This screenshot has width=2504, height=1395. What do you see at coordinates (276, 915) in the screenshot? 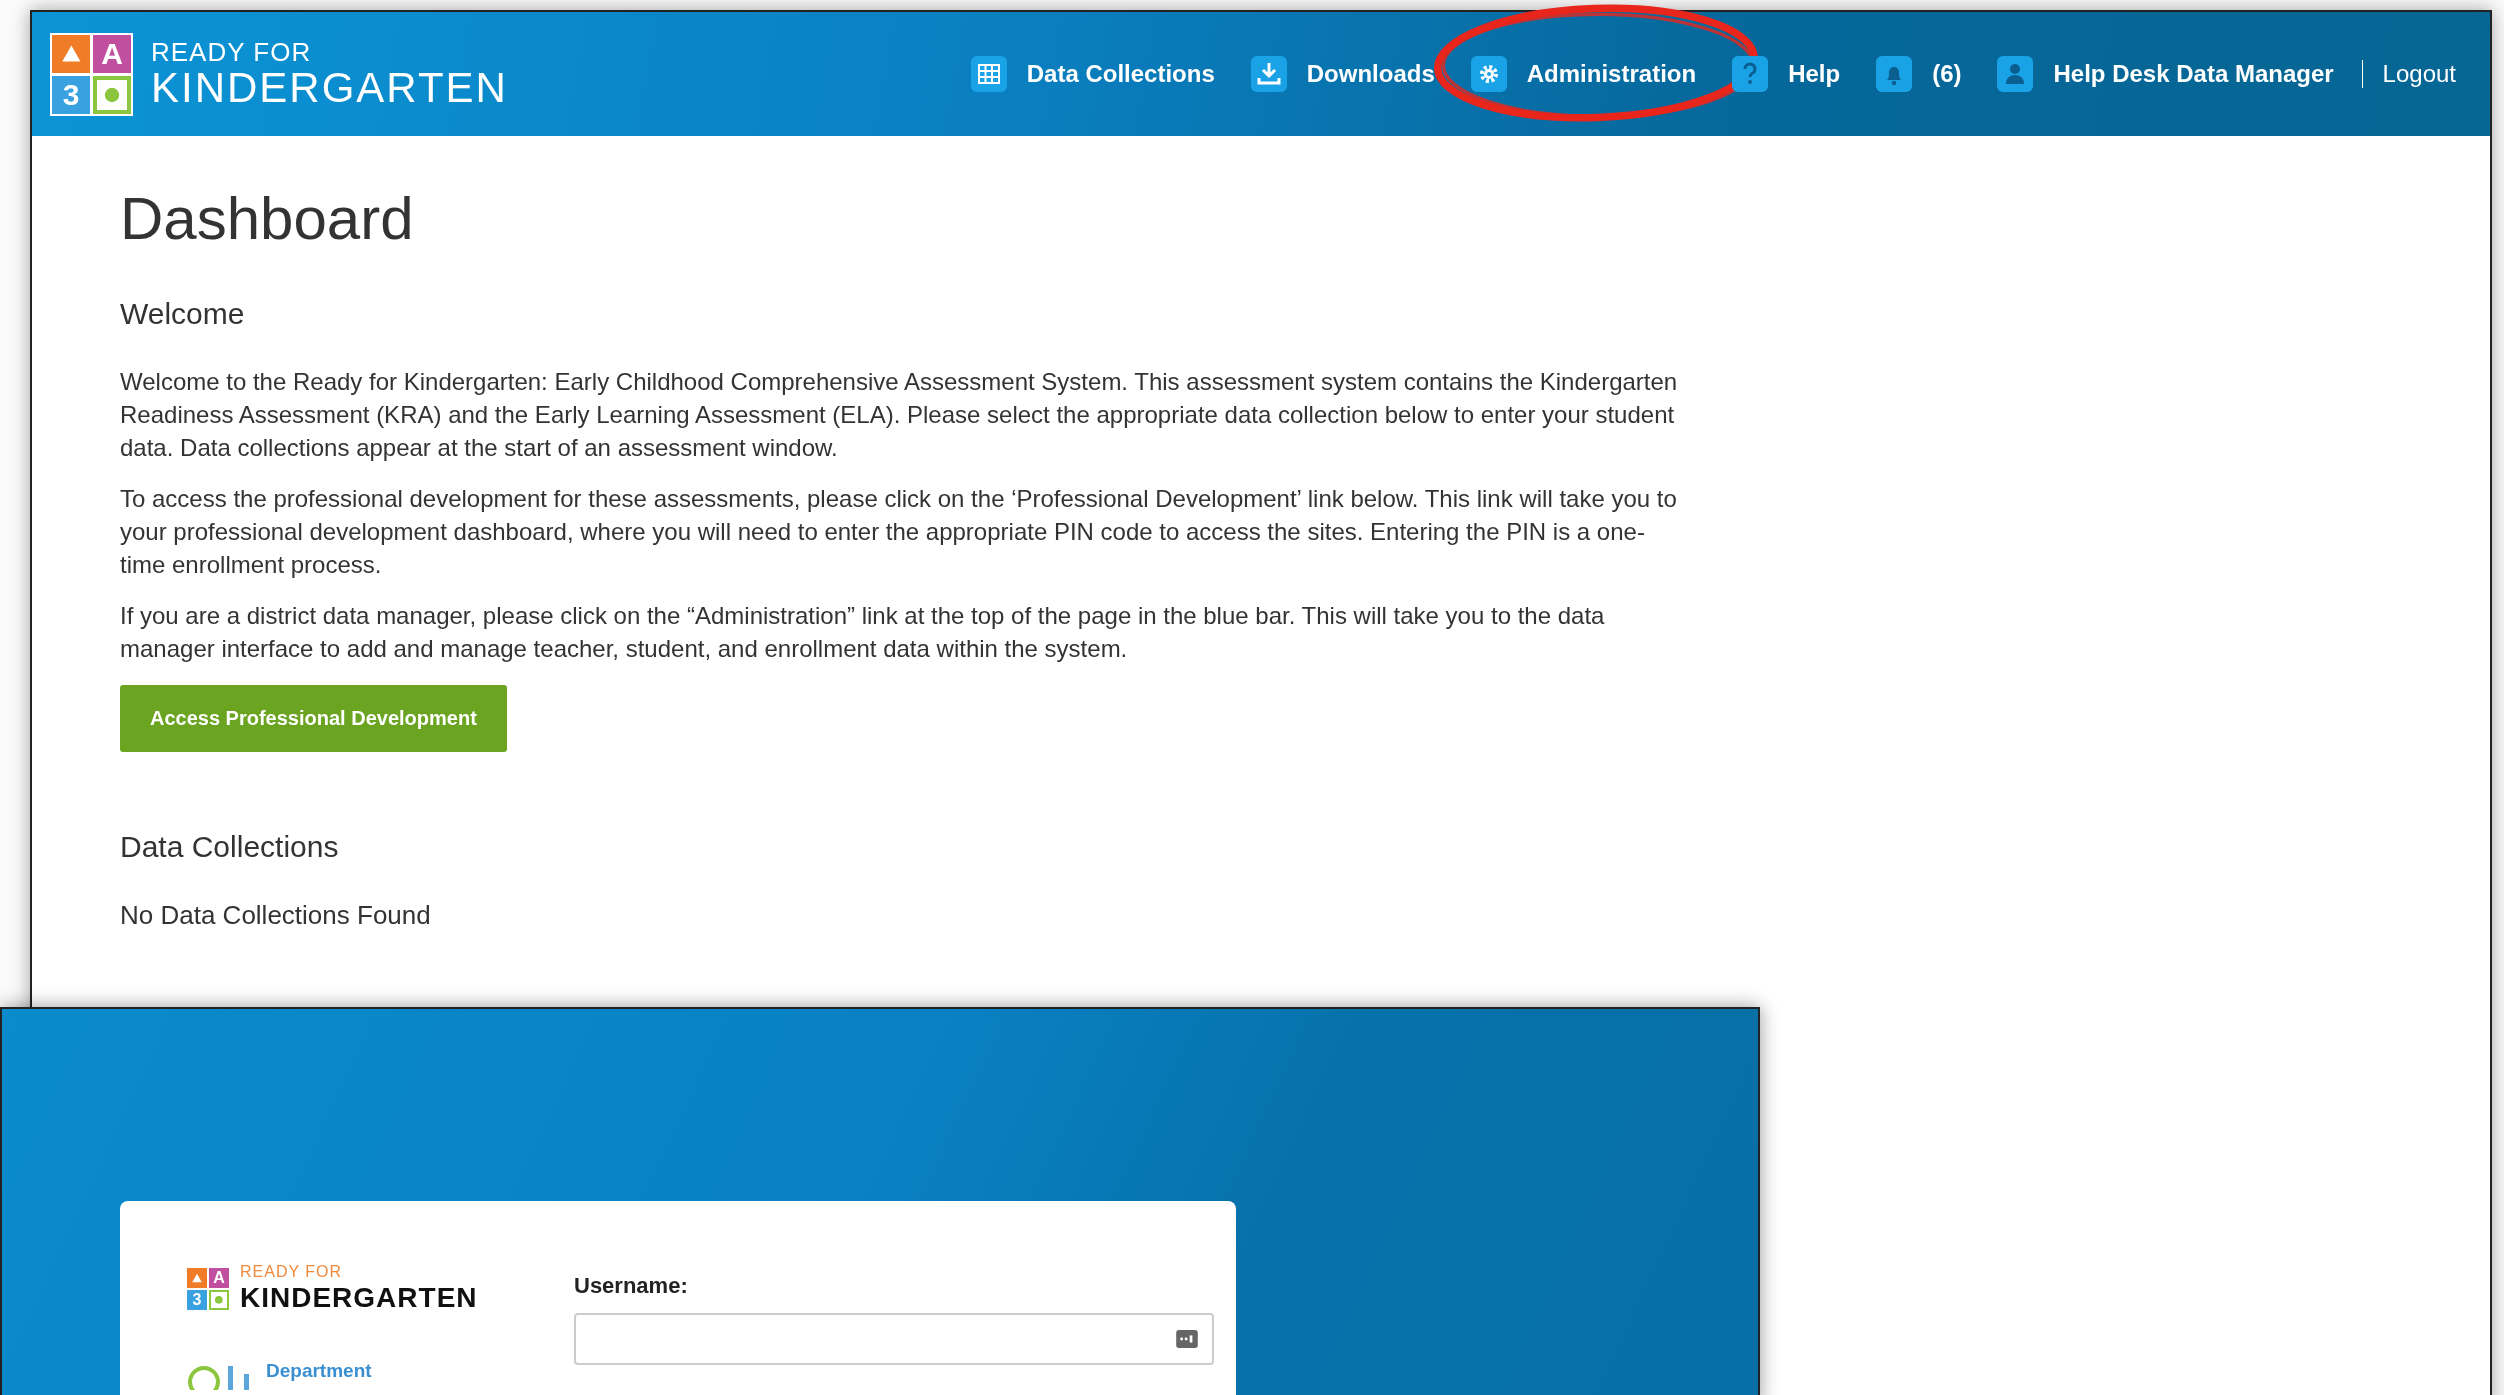
I see `empty-message: No Data Collections Found` at bounding box center [276, 915].